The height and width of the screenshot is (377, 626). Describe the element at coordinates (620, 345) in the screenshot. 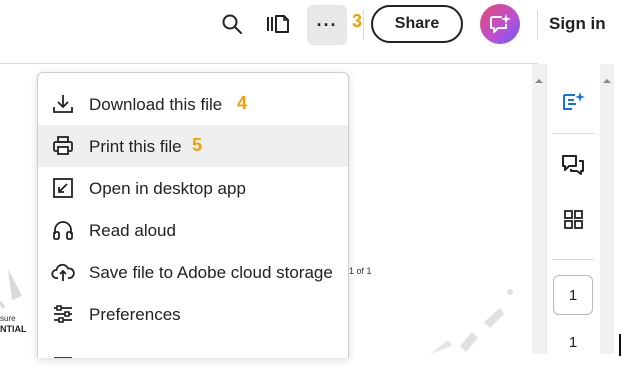

I see `text-cursor` at that location.